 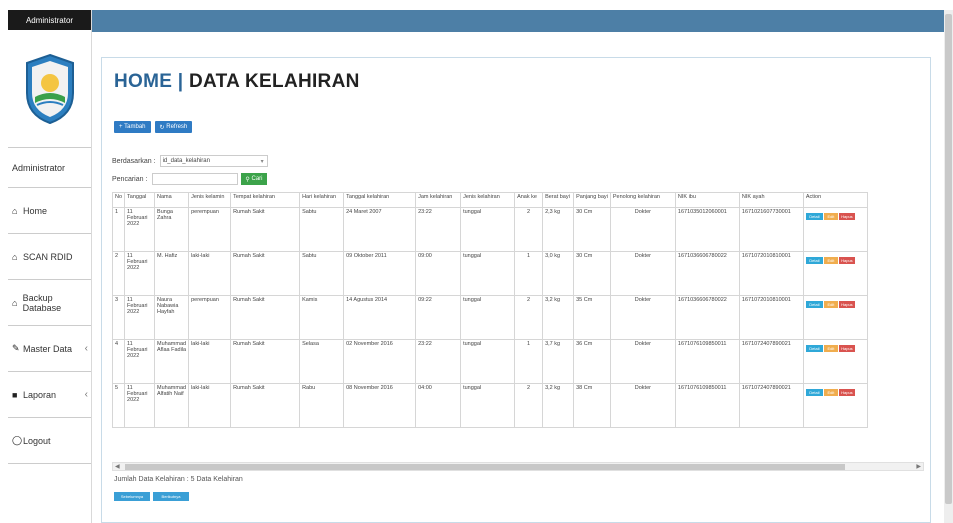 I want to click on refresh-button: ↻ Refresh, so click(x=173, y=127).